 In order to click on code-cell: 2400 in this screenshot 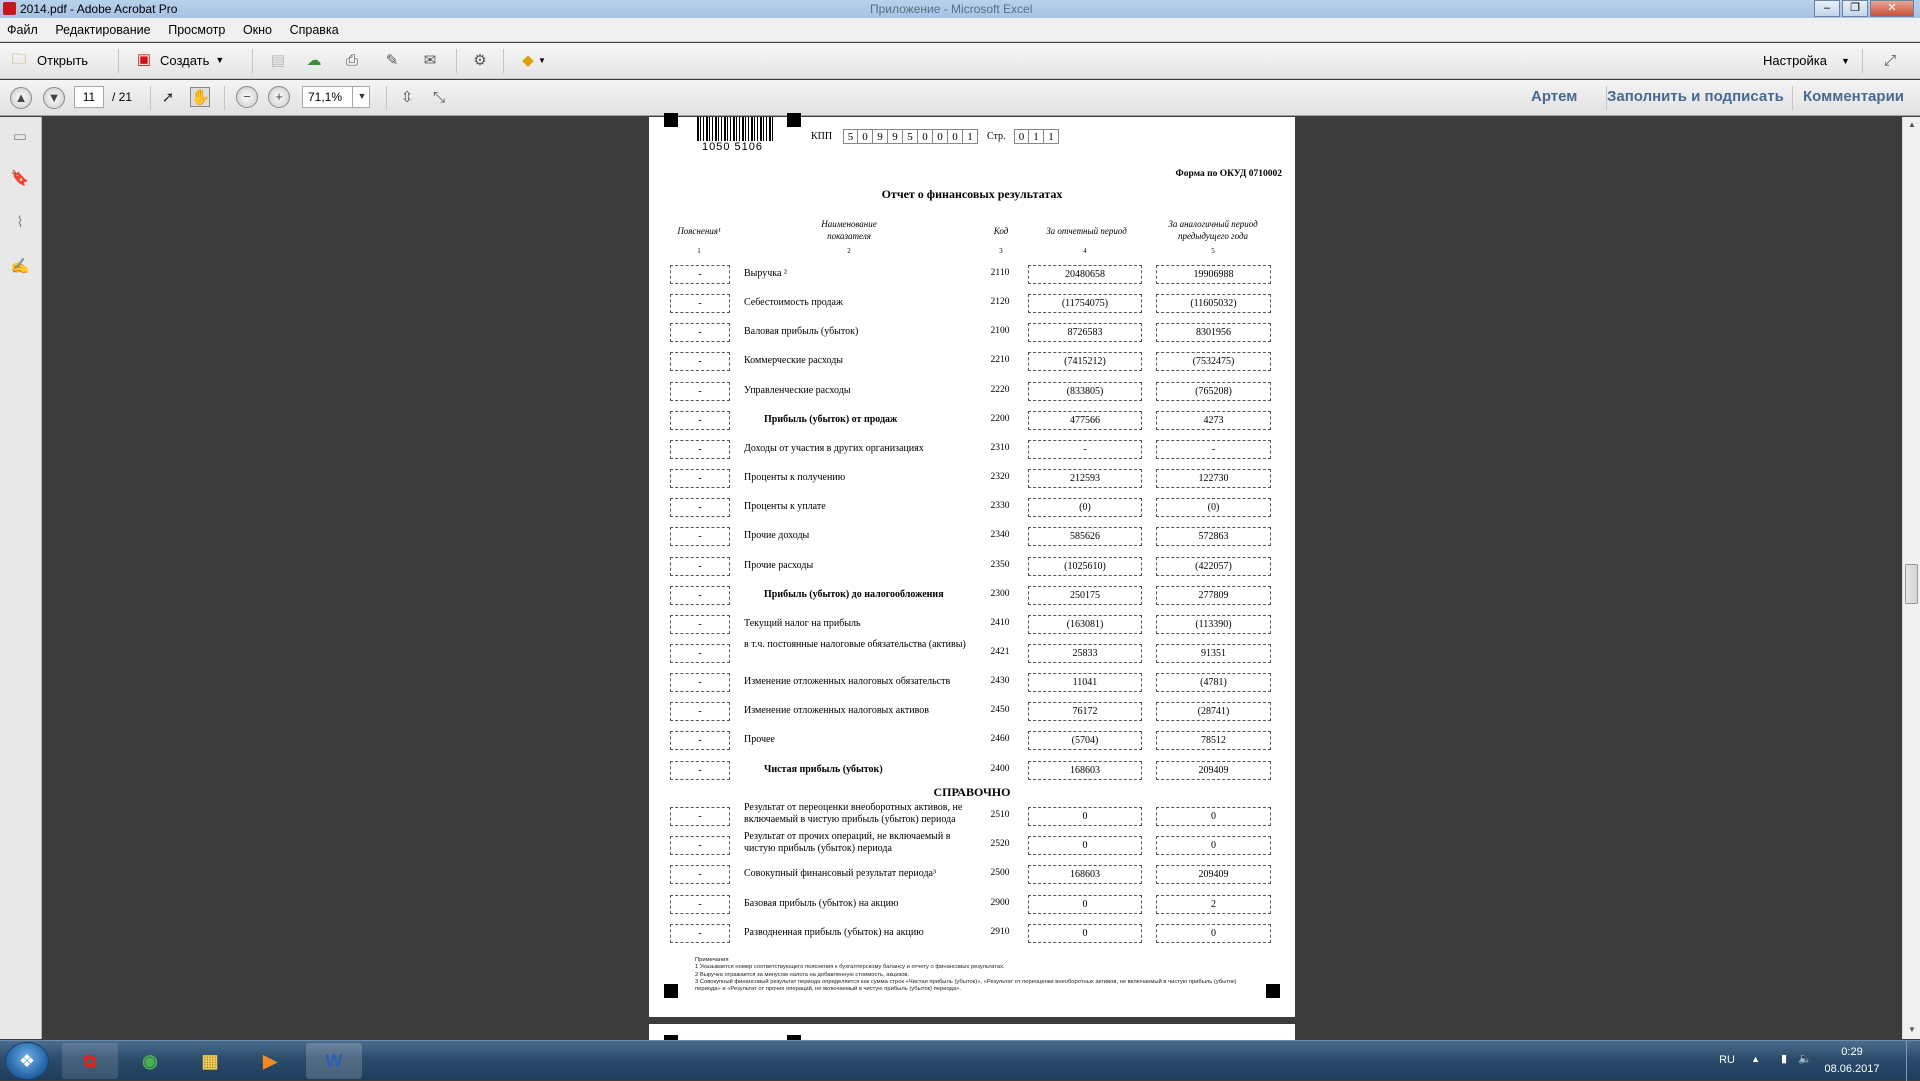, I will do `click(1000, 768)`.